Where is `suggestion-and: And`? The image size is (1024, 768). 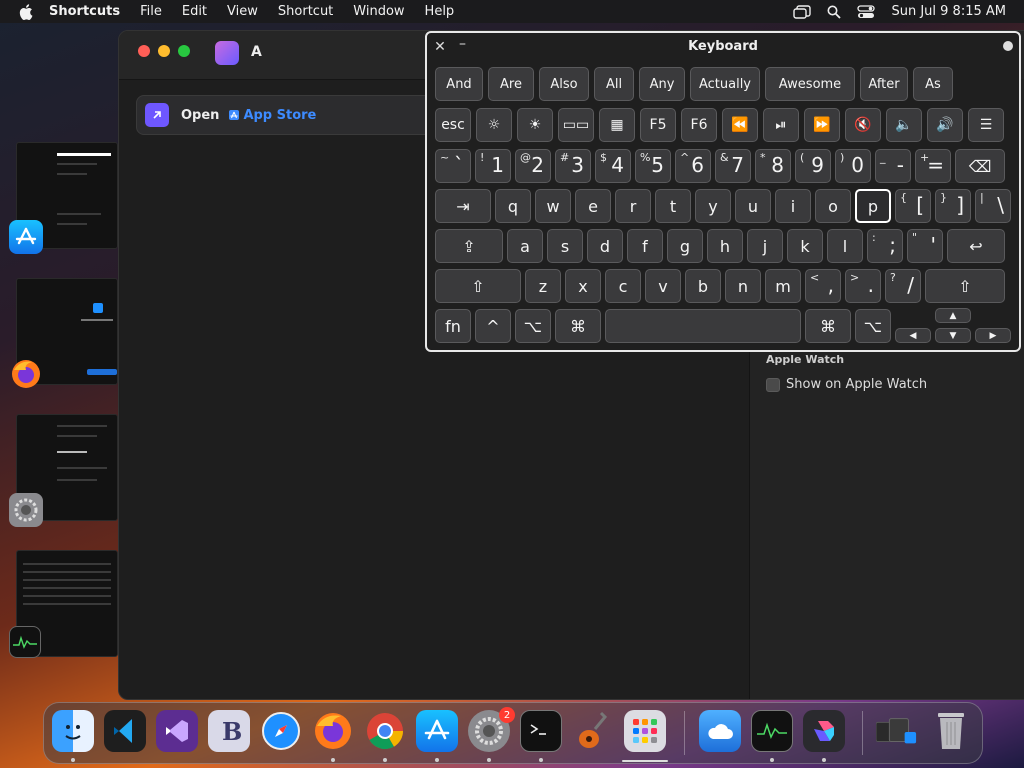
suggestion-and: And is located at coordinates (459, 84).